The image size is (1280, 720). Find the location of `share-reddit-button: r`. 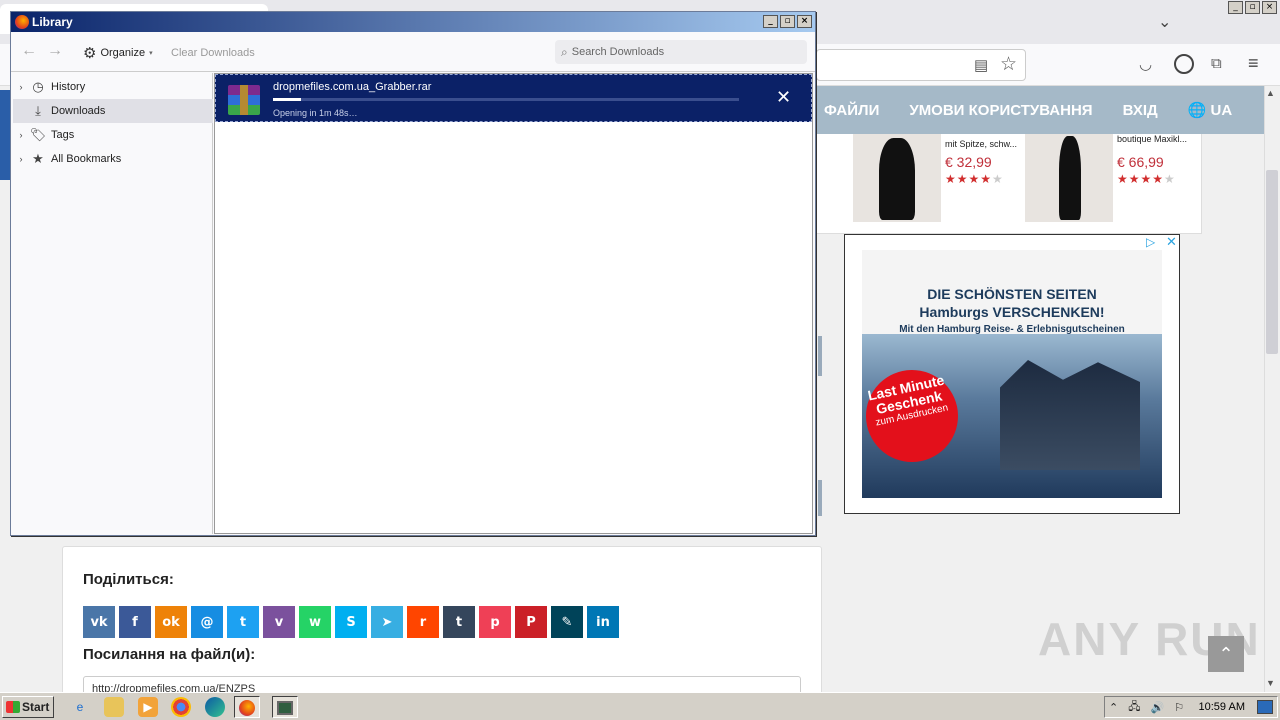

share-reddit-button: r is located at coordinates (423, 622).